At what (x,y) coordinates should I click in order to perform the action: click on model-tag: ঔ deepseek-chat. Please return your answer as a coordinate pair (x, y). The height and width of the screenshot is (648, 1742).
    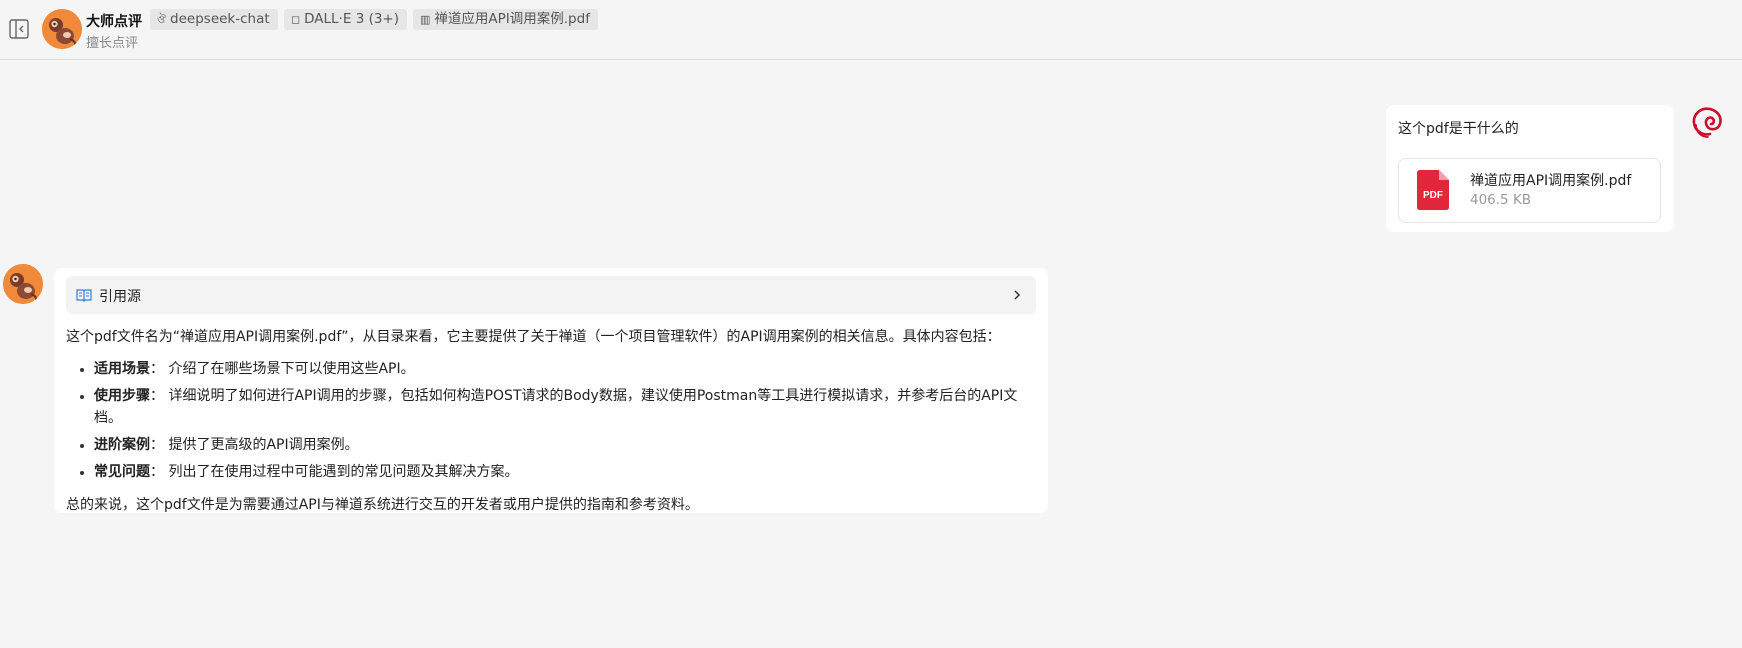
    Looking at the image, I should click on (214, 19).